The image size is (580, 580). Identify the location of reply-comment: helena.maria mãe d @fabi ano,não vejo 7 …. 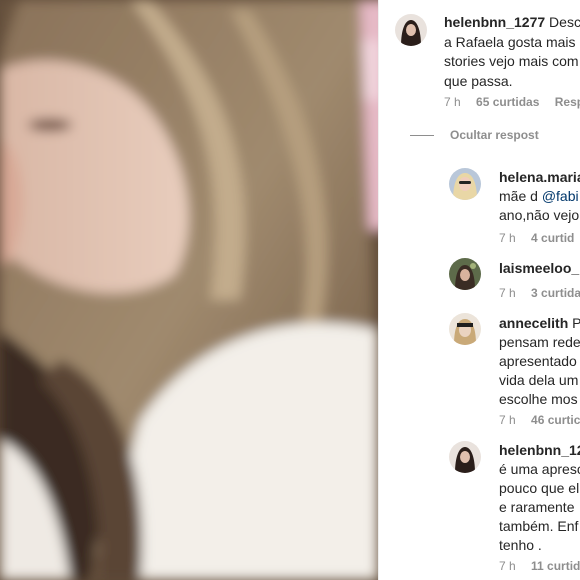
(479, 205).